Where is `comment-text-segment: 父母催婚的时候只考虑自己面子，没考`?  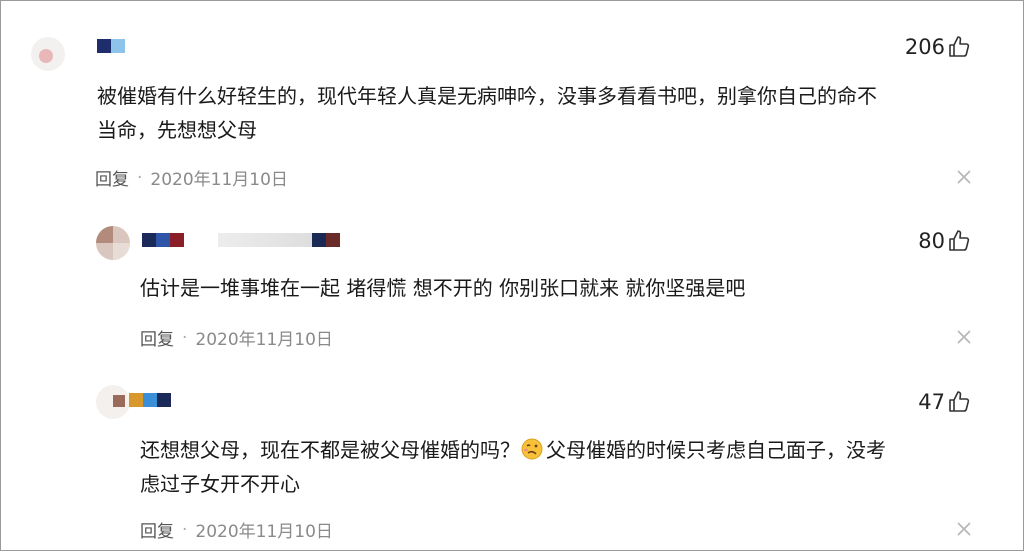 comment-text-segment: 父母催婚的时候只考虑自己面子，没考 is located at coordinates (716, 450).